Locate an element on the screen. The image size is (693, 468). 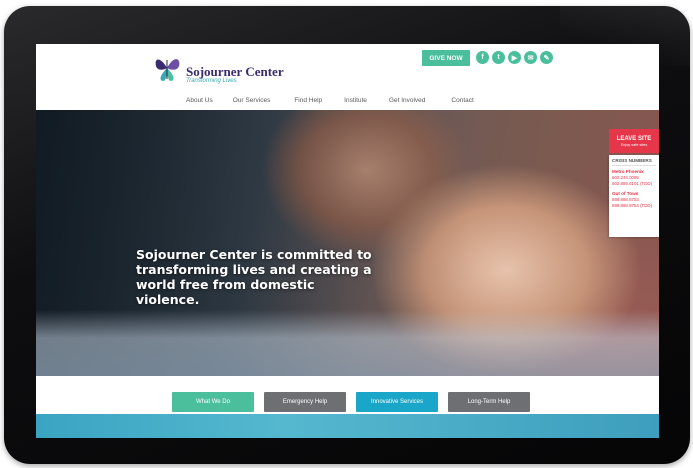
innovative-services-button: Innovative Services is located at coordinates (397, 402).